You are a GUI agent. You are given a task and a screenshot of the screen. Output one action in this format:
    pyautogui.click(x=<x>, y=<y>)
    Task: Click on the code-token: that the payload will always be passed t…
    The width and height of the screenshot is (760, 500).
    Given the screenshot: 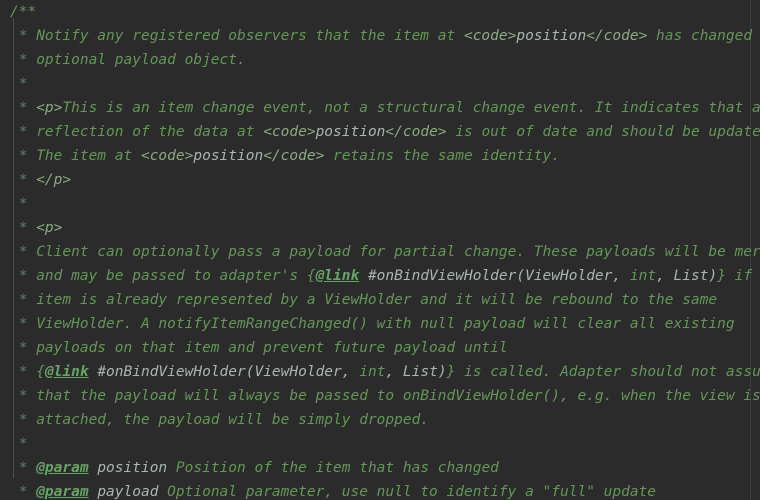 What is the action you would take?
    pyautogui.click(x=398, y=396)
    